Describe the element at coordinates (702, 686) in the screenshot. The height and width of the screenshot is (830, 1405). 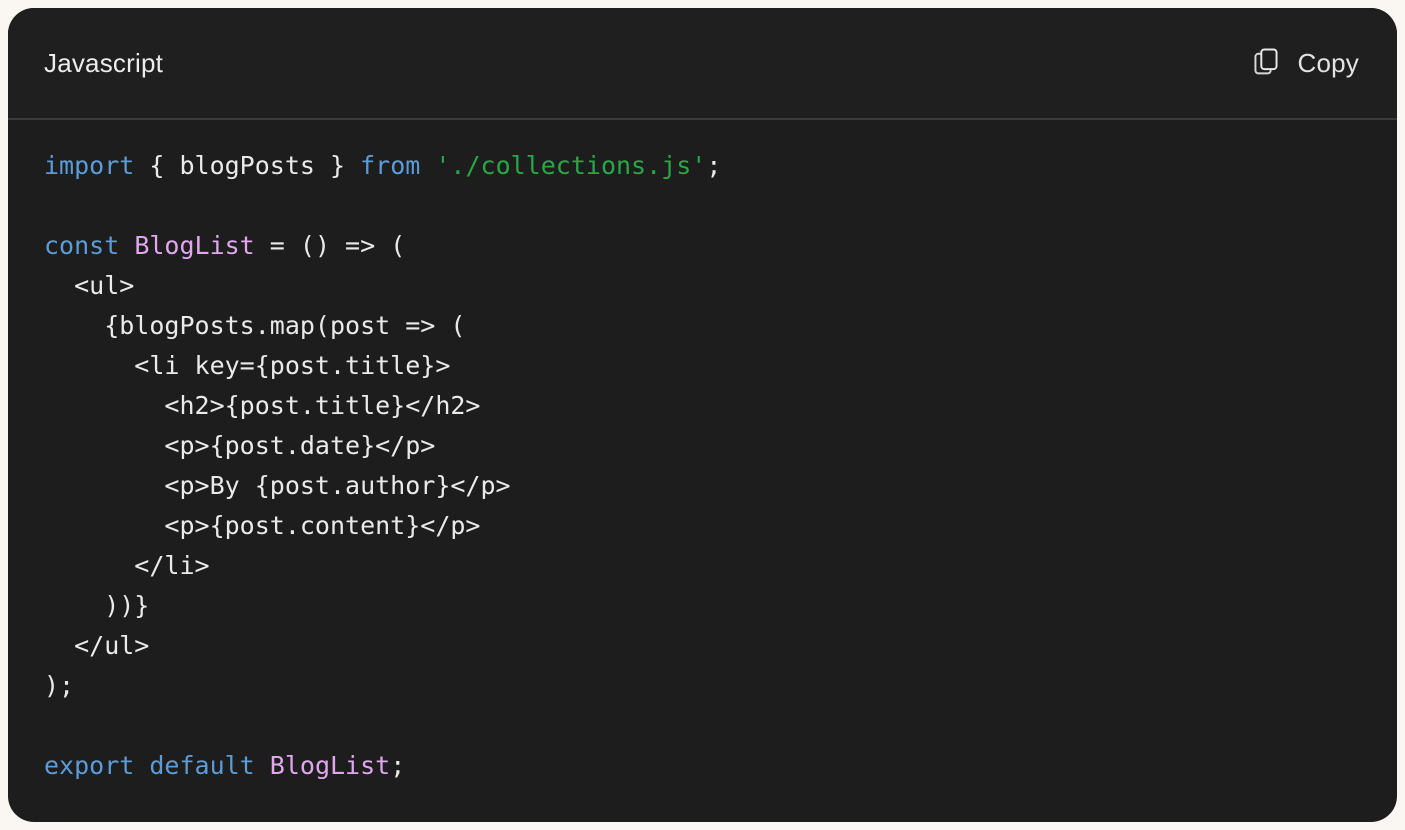
I see `code-line: );` at that location.